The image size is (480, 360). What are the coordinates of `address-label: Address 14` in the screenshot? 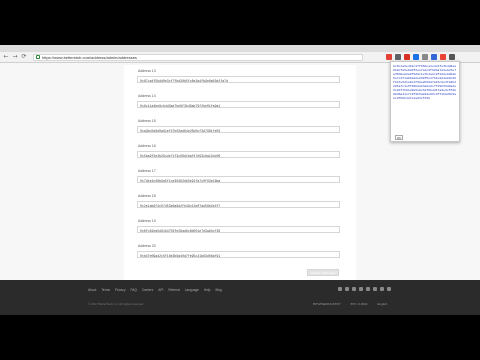 It's located at (147, 96).